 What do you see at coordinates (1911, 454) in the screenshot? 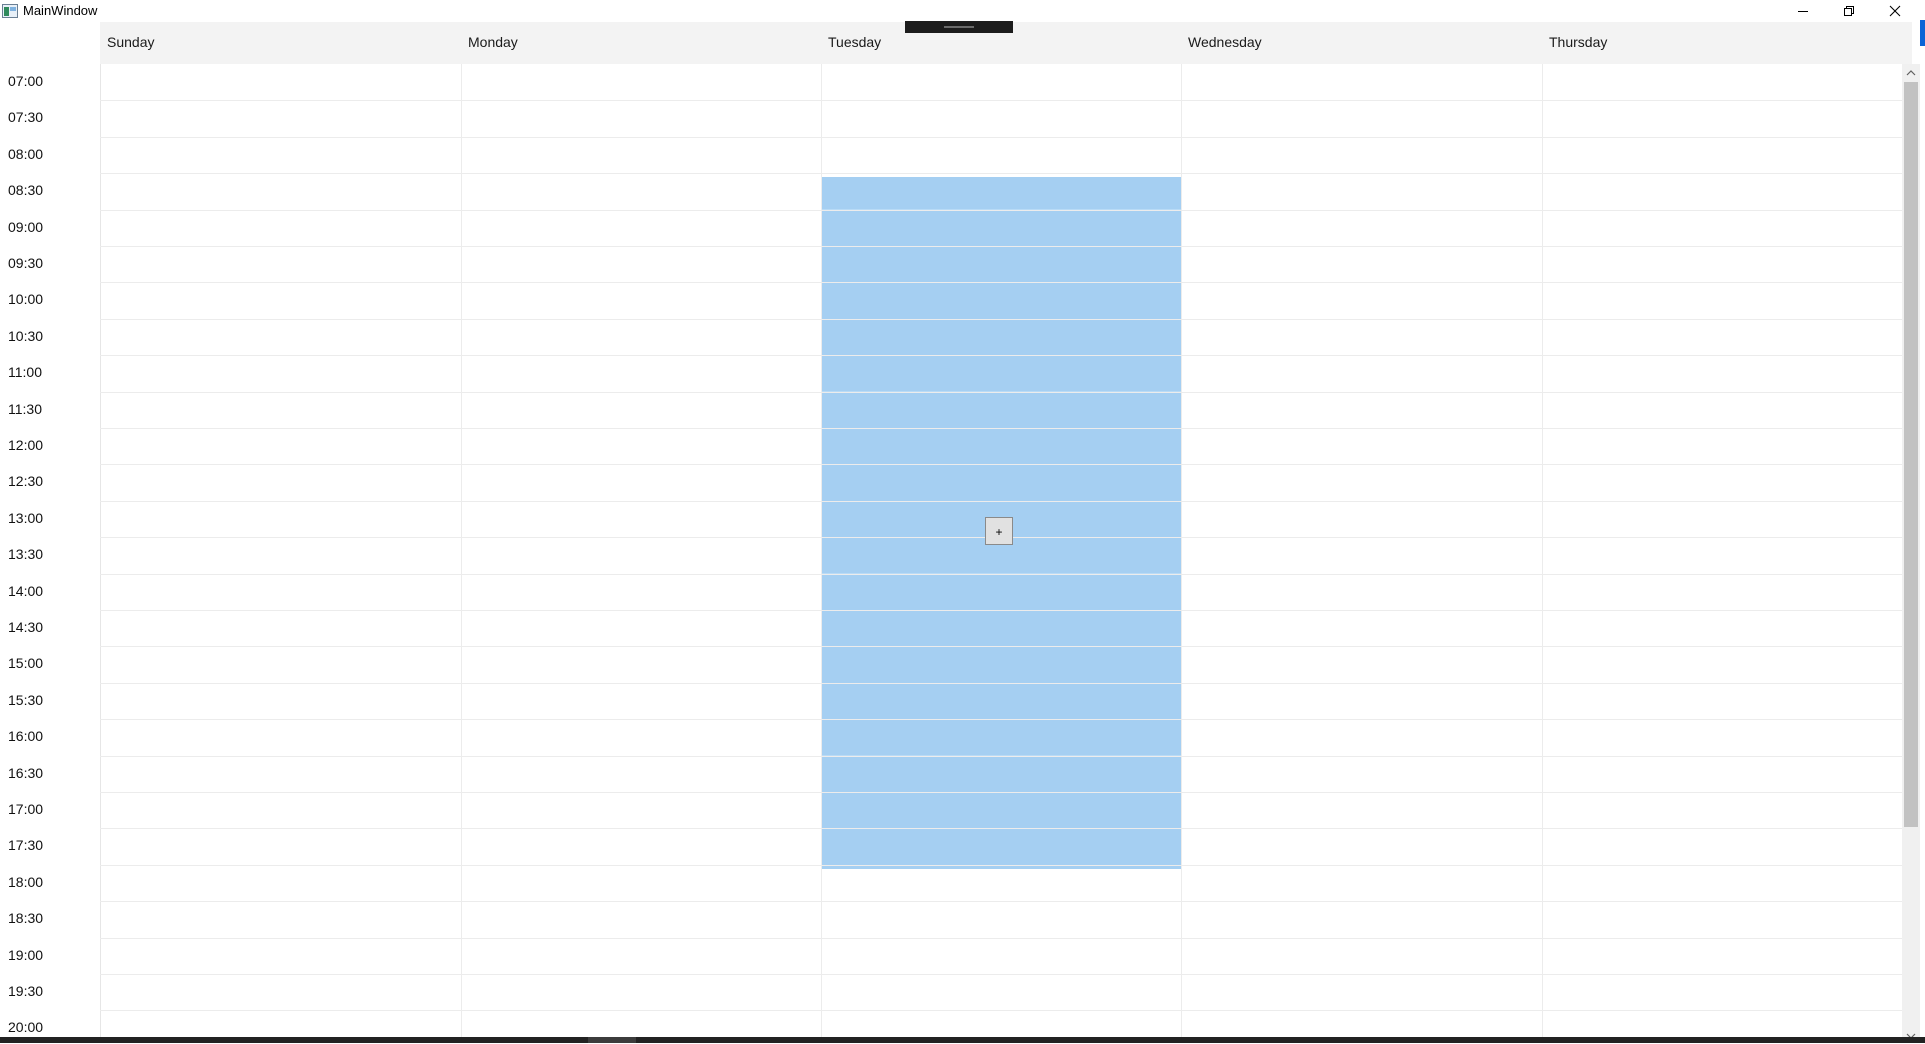
I see `scrollbar-thumb` at bounding box center [1911, 454].